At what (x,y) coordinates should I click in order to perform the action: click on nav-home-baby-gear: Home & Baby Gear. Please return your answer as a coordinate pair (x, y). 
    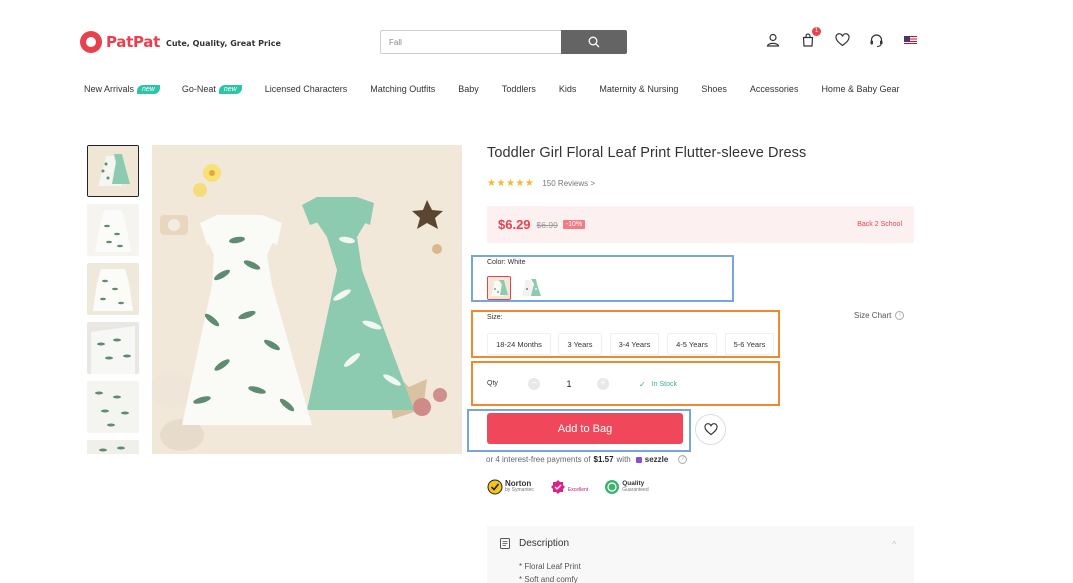
    Looking at the image, I should click on (860, 89).